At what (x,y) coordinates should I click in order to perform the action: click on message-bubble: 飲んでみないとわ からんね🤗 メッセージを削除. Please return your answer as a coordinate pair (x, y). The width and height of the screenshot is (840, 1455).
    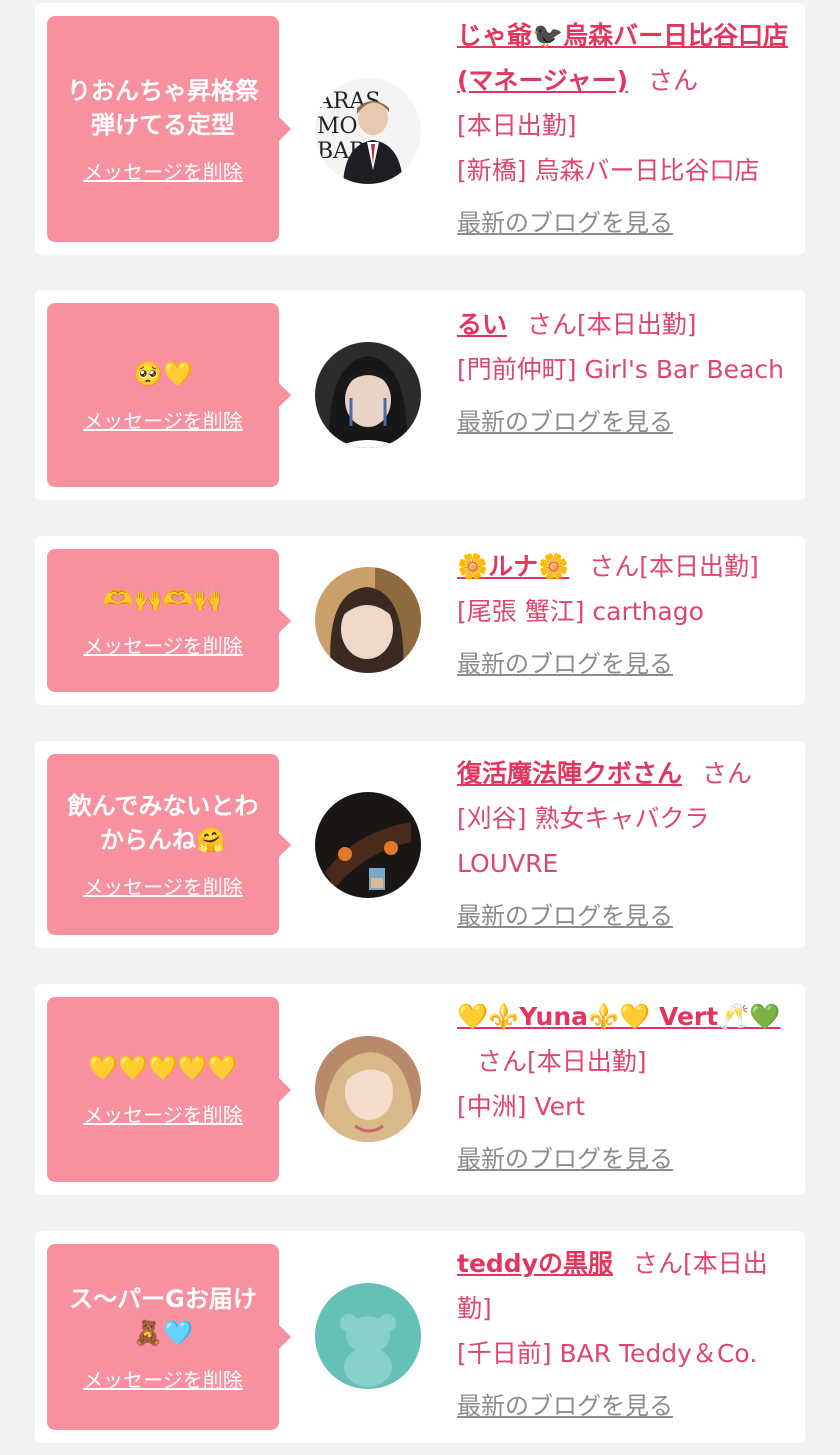
    Looking at the image, I should click on (169, 844).